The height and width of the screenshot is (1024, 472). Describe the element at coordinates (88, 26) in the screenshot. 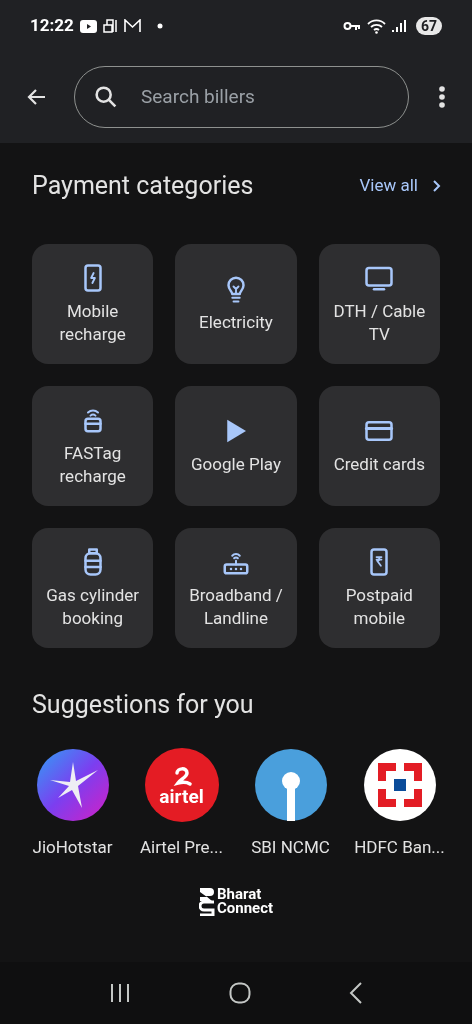

I see `video-icon` at that location.